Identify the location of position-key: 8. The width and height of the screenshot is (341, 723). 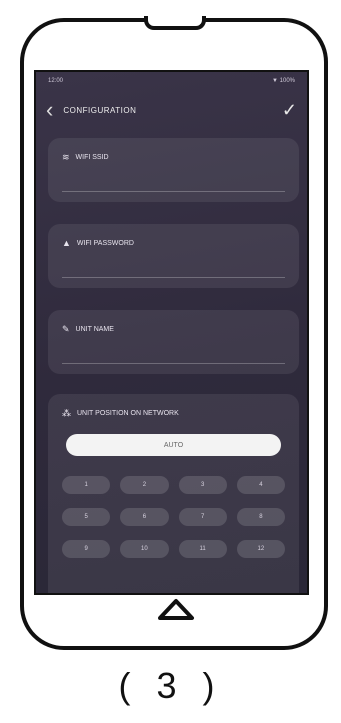
(260, 517).